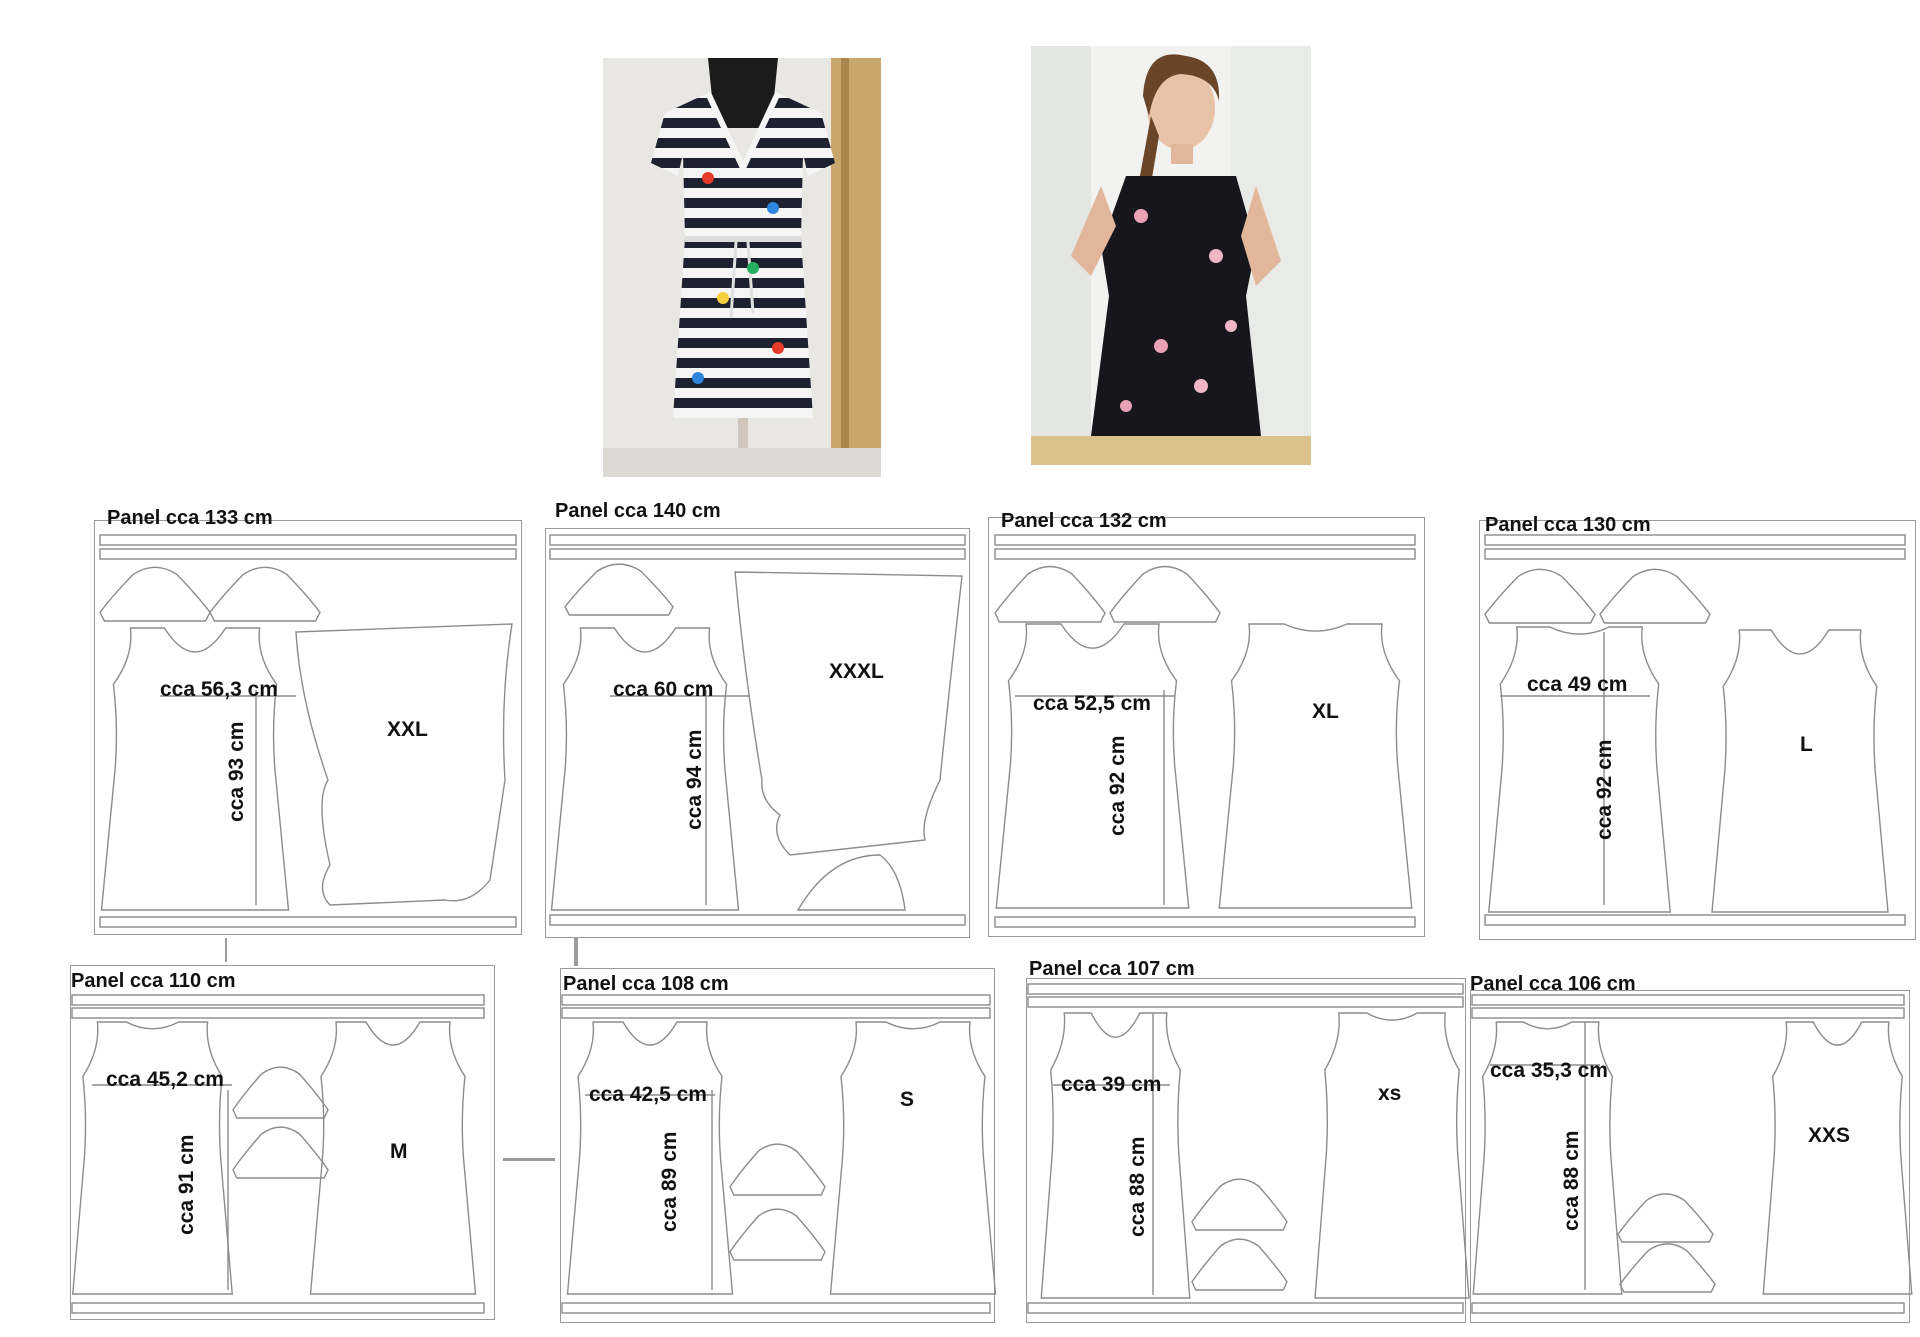  Describe the element at coordinates (1246, 1150) in the screenshot. I see `panel-xs` at that location.